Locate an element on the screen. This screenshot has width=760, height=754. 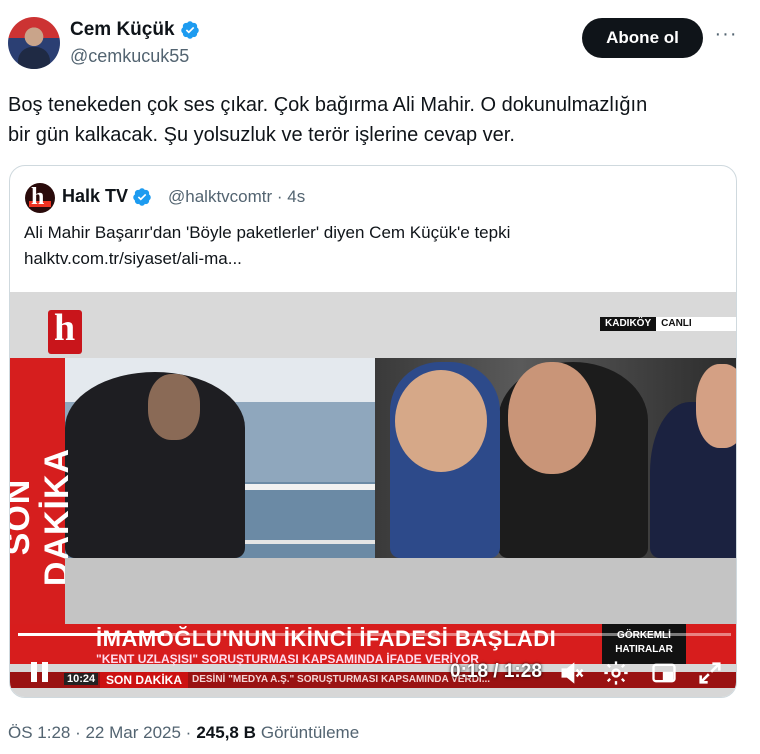
location-tag-text: KADIKÖY is located at coordinates (628, 324).